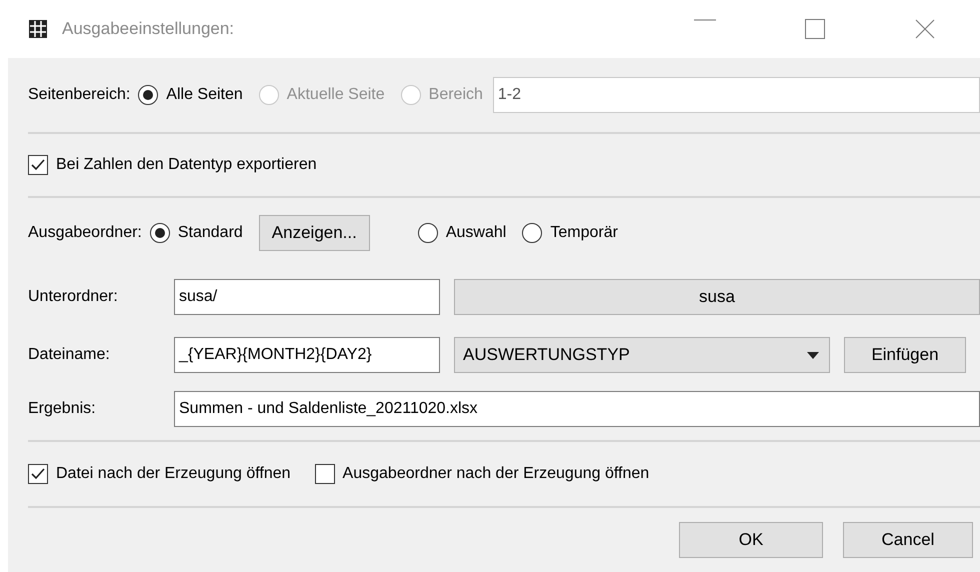 Image resolution: width=980 pixels, height=572 pixels. What do you see at coordinates (908, 540) in the screenshot?
I see `dialog-button: Cancel` at bounding box center [908, 540].